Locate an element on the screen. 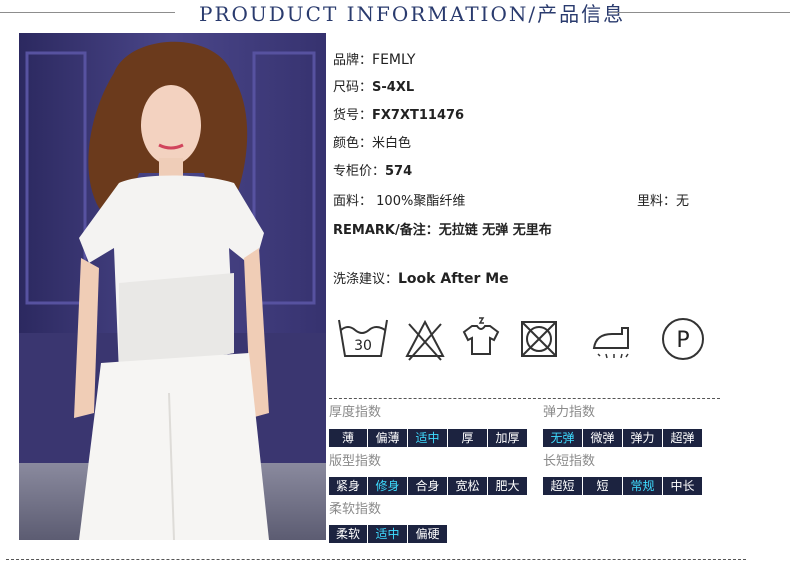 The height and width of the screenshot is (568, 790). softness-option: 偏硬 is located at coordinates (427, 534).